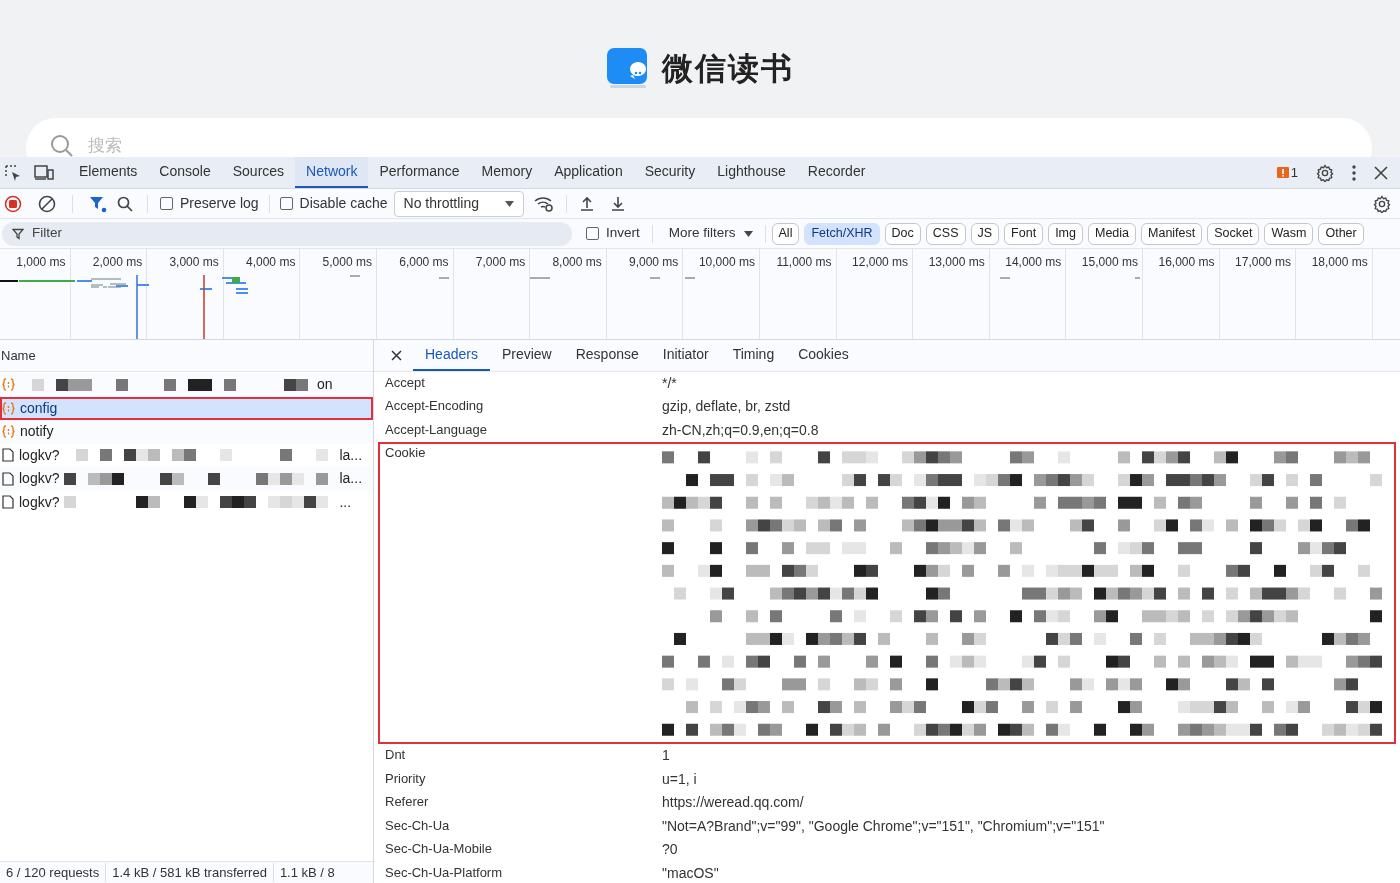 The width and height of the screenshot is (1400, 883). What do you see at coordinates (685, 355) in the screenshot?
I see `detail-tab: Initiator` at bounding box center [685, 355].